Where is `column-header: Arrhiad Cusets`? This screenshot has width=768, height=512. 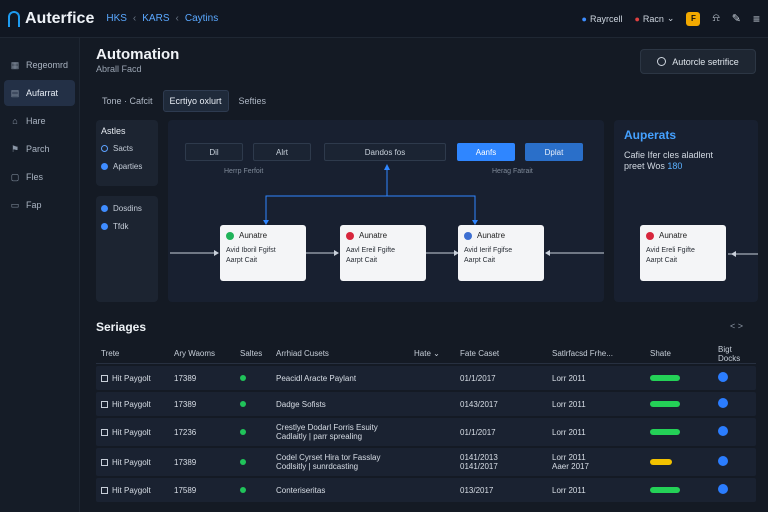 column-header: Arrhiad Cusets is located at coordinates (341, 353).